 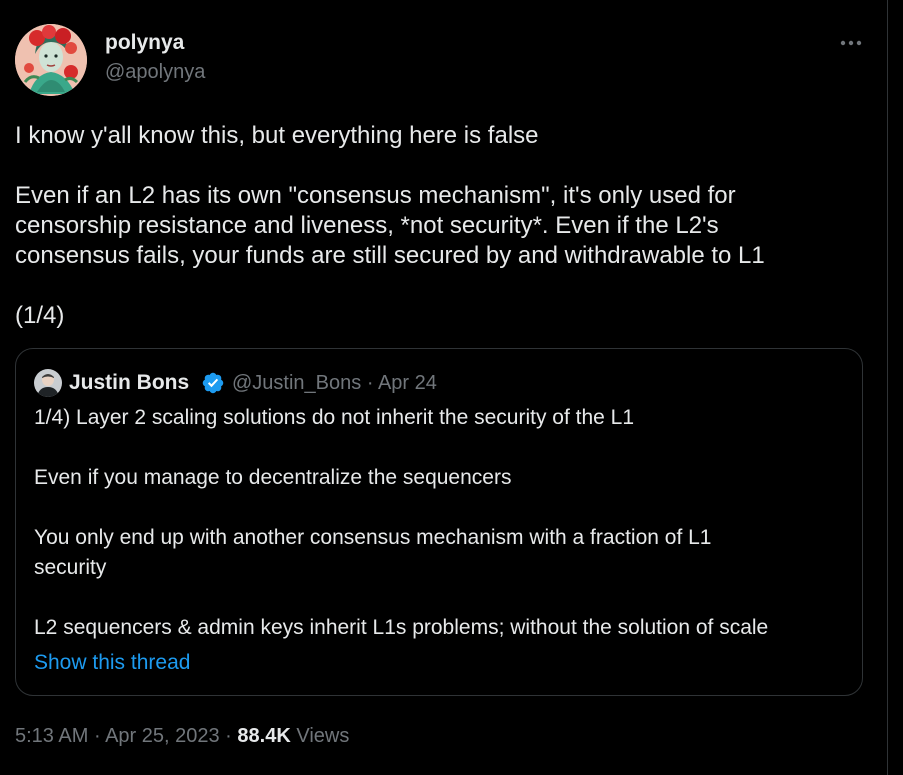 What do you see at coordinates (144, 43) in the screenshot?
I see `author-display-name: polynya` at bounding box center [144, 43].